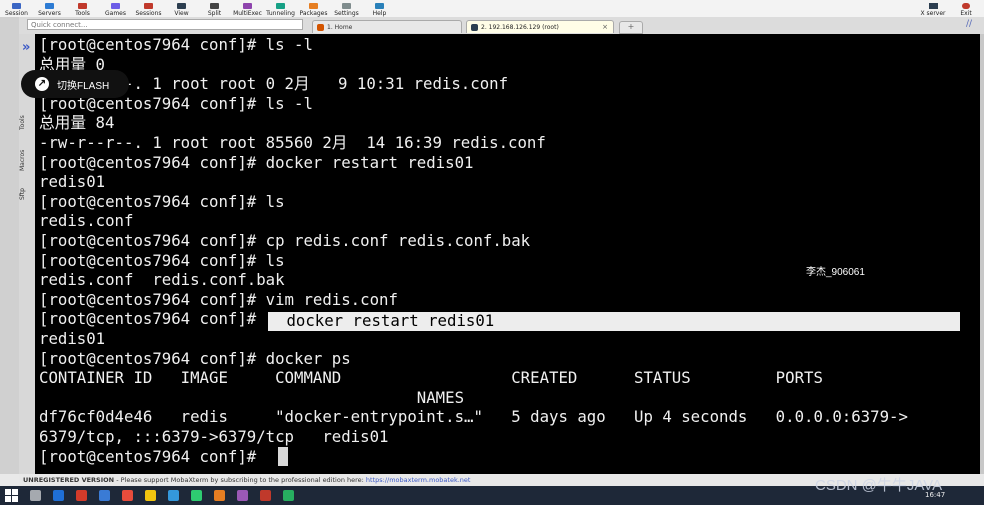 The width and height of the screenshot is (984, 505). What do you see at coordinates (605, 27) in the screenshot?
I see `close-tab-icon: ×` at bounding box center [605, 27].